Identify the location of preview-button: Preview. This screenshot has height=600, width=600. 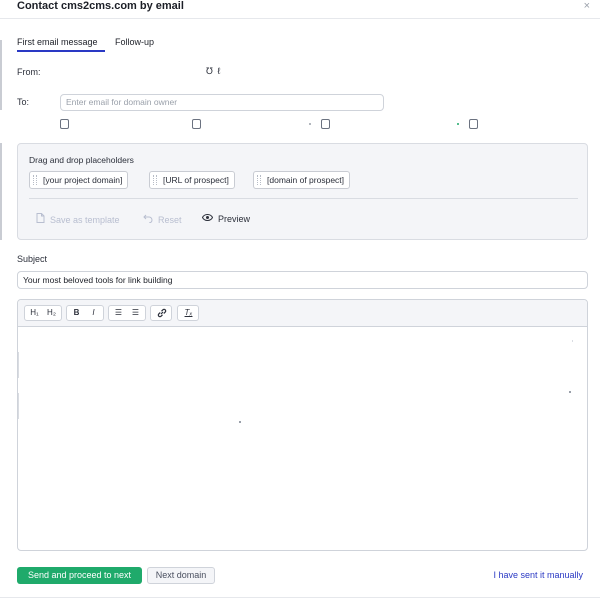
(226, 219).